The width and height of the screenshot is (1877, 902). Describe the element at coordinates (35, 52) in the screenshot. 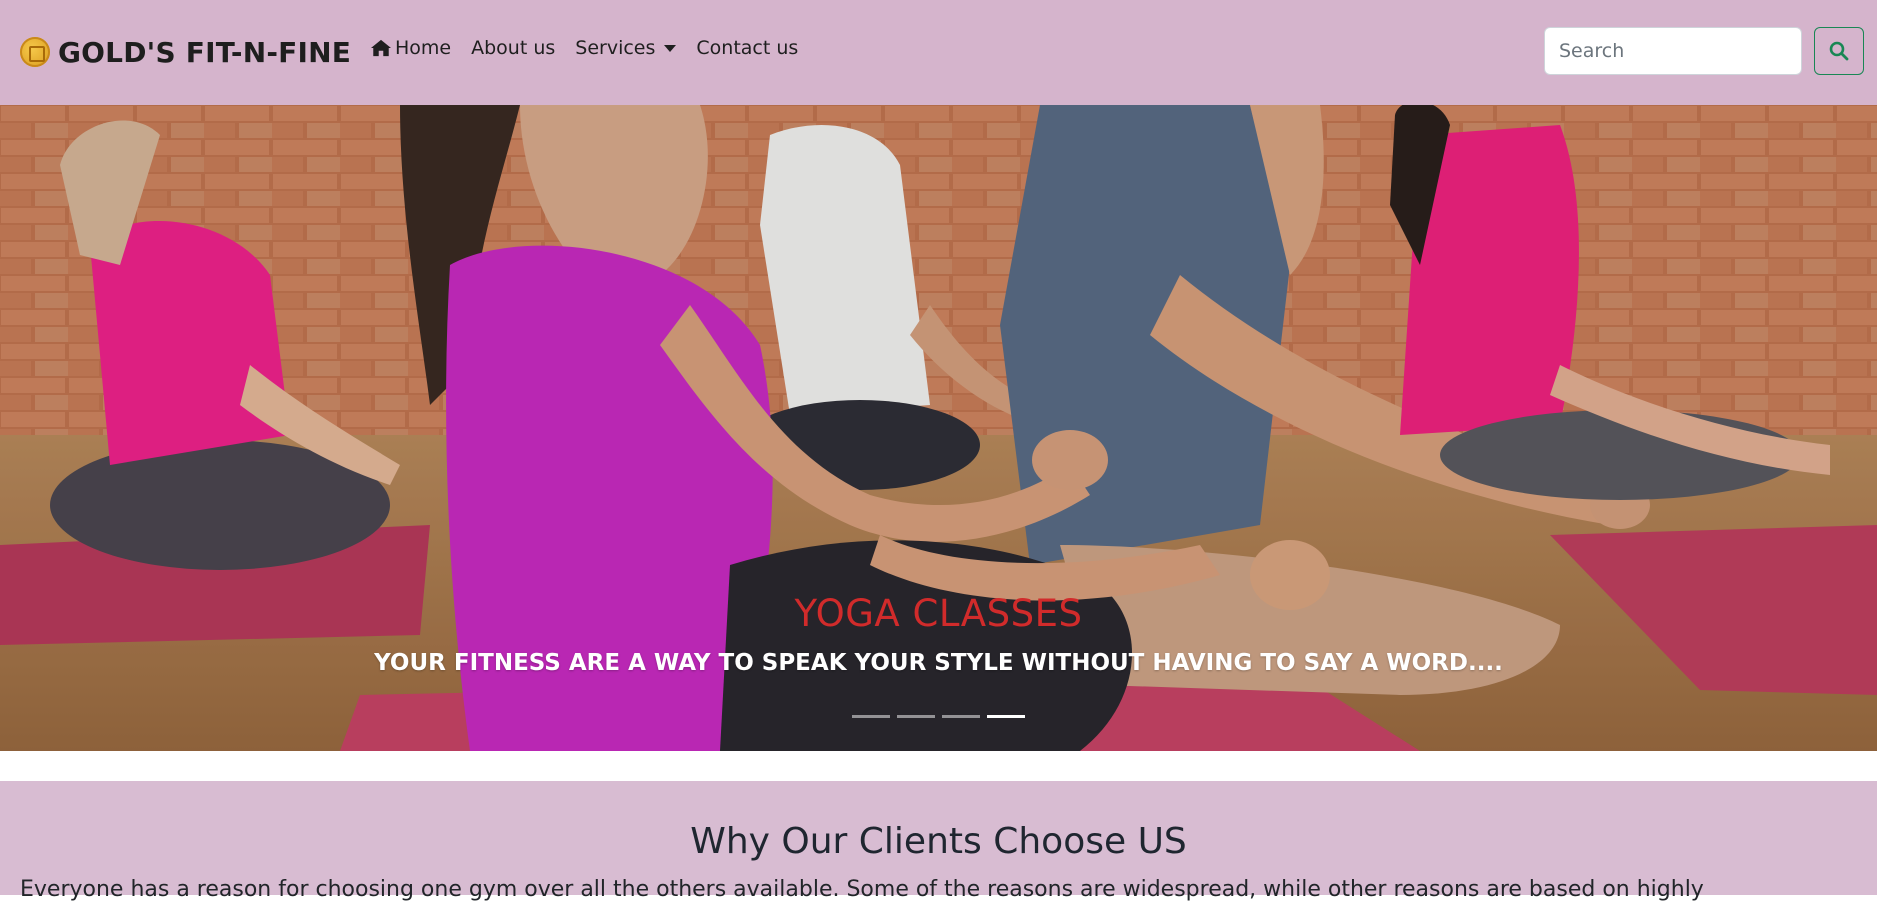

I see `gold-coin-logo-icon` at that location.